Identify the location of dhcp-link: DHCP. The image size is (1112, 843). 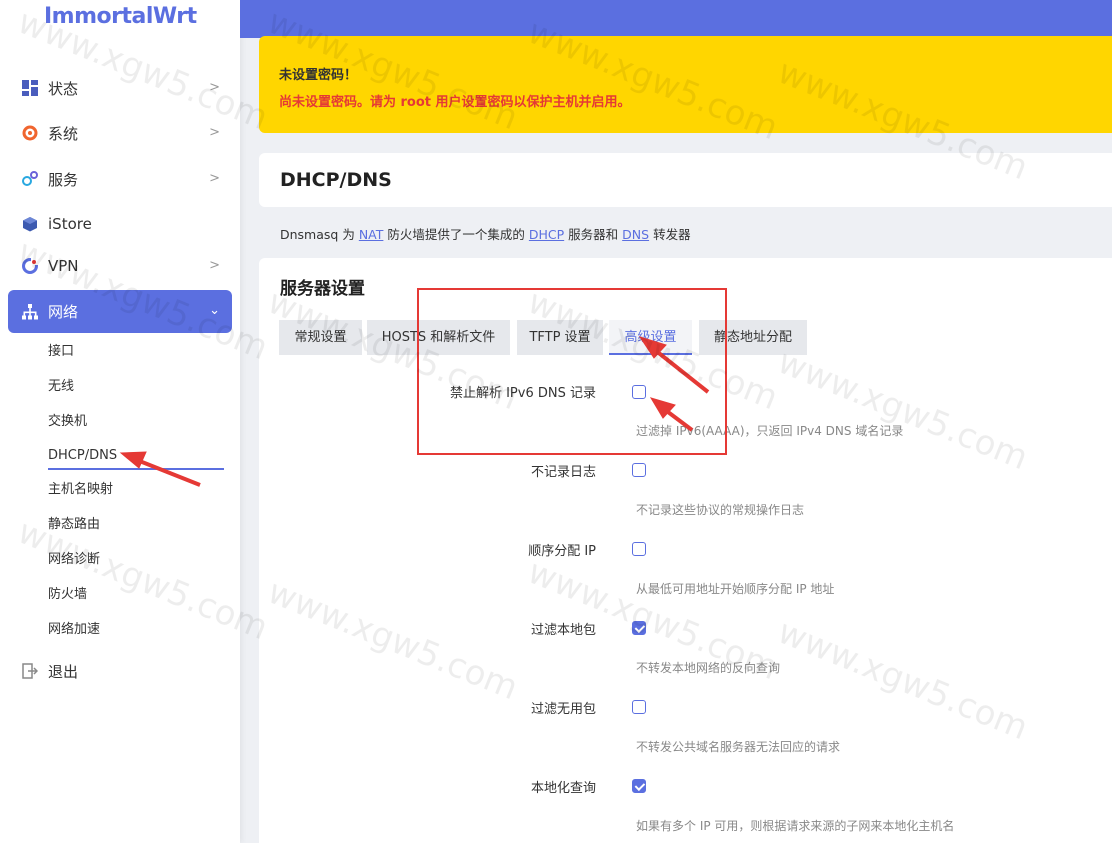
(546, 234).